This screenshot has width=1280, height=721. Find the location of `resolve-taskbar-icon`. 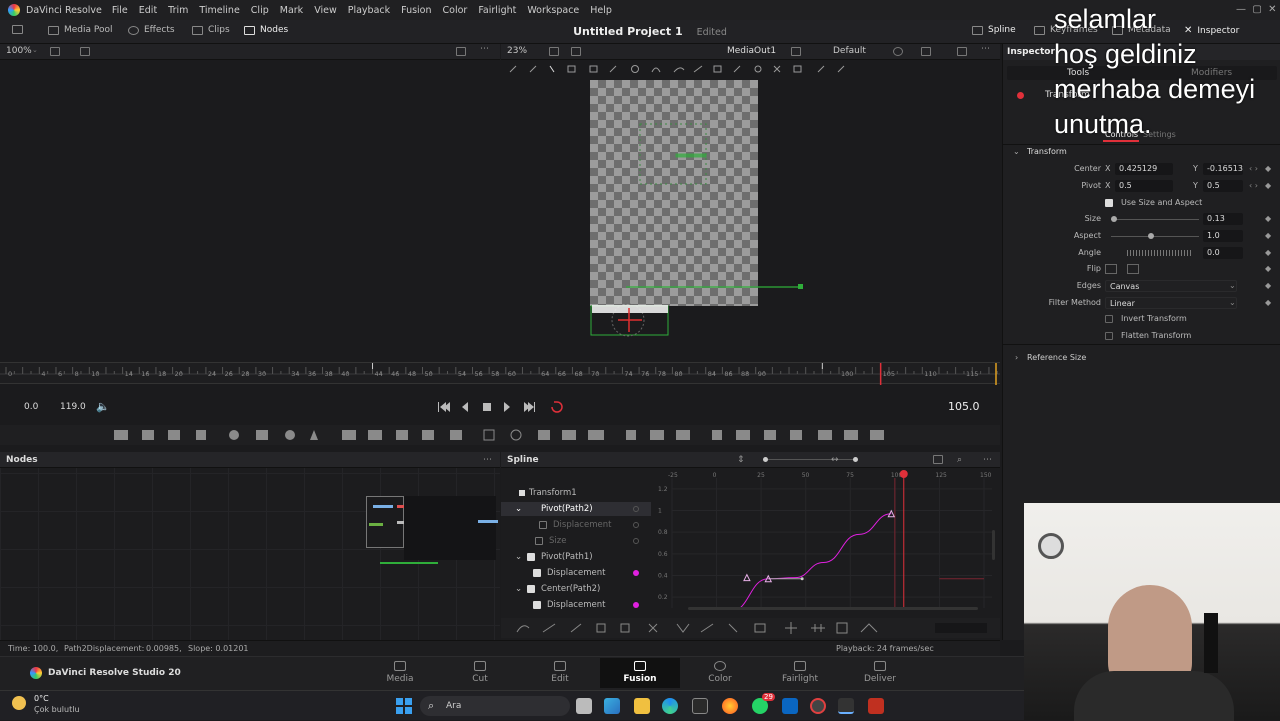

resolve-taskbar-icon is located at coordinates (846, 706).